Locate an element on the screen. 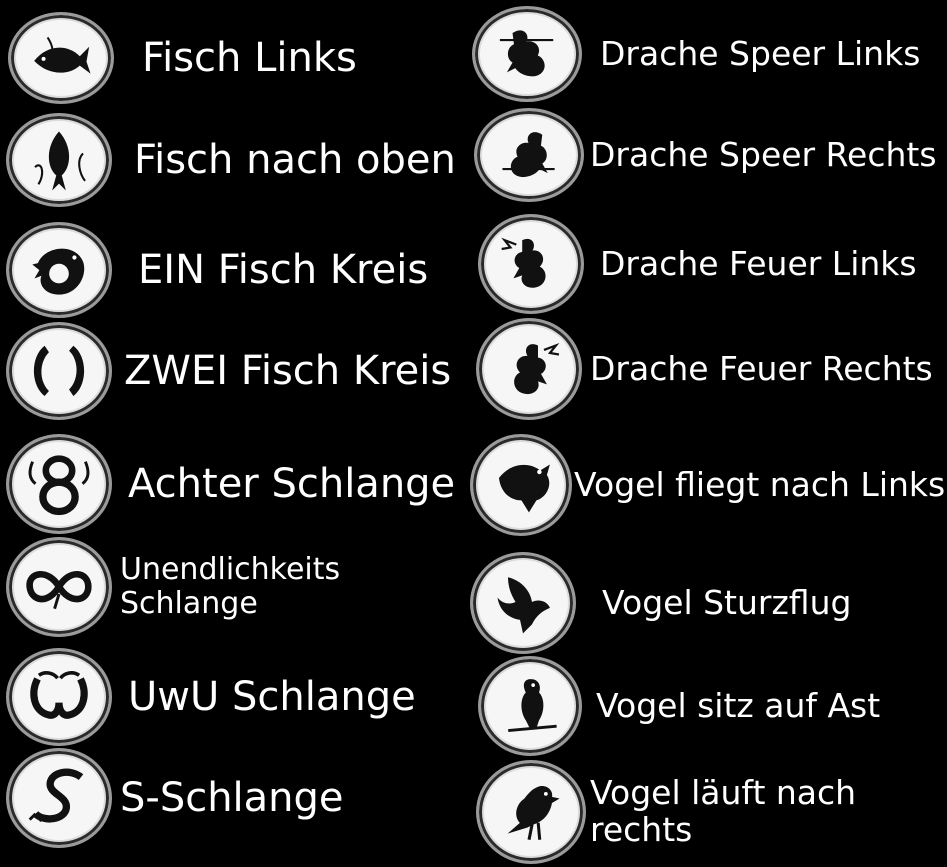  list-item: Drache Speer Links is located at coordinates (696, 54).